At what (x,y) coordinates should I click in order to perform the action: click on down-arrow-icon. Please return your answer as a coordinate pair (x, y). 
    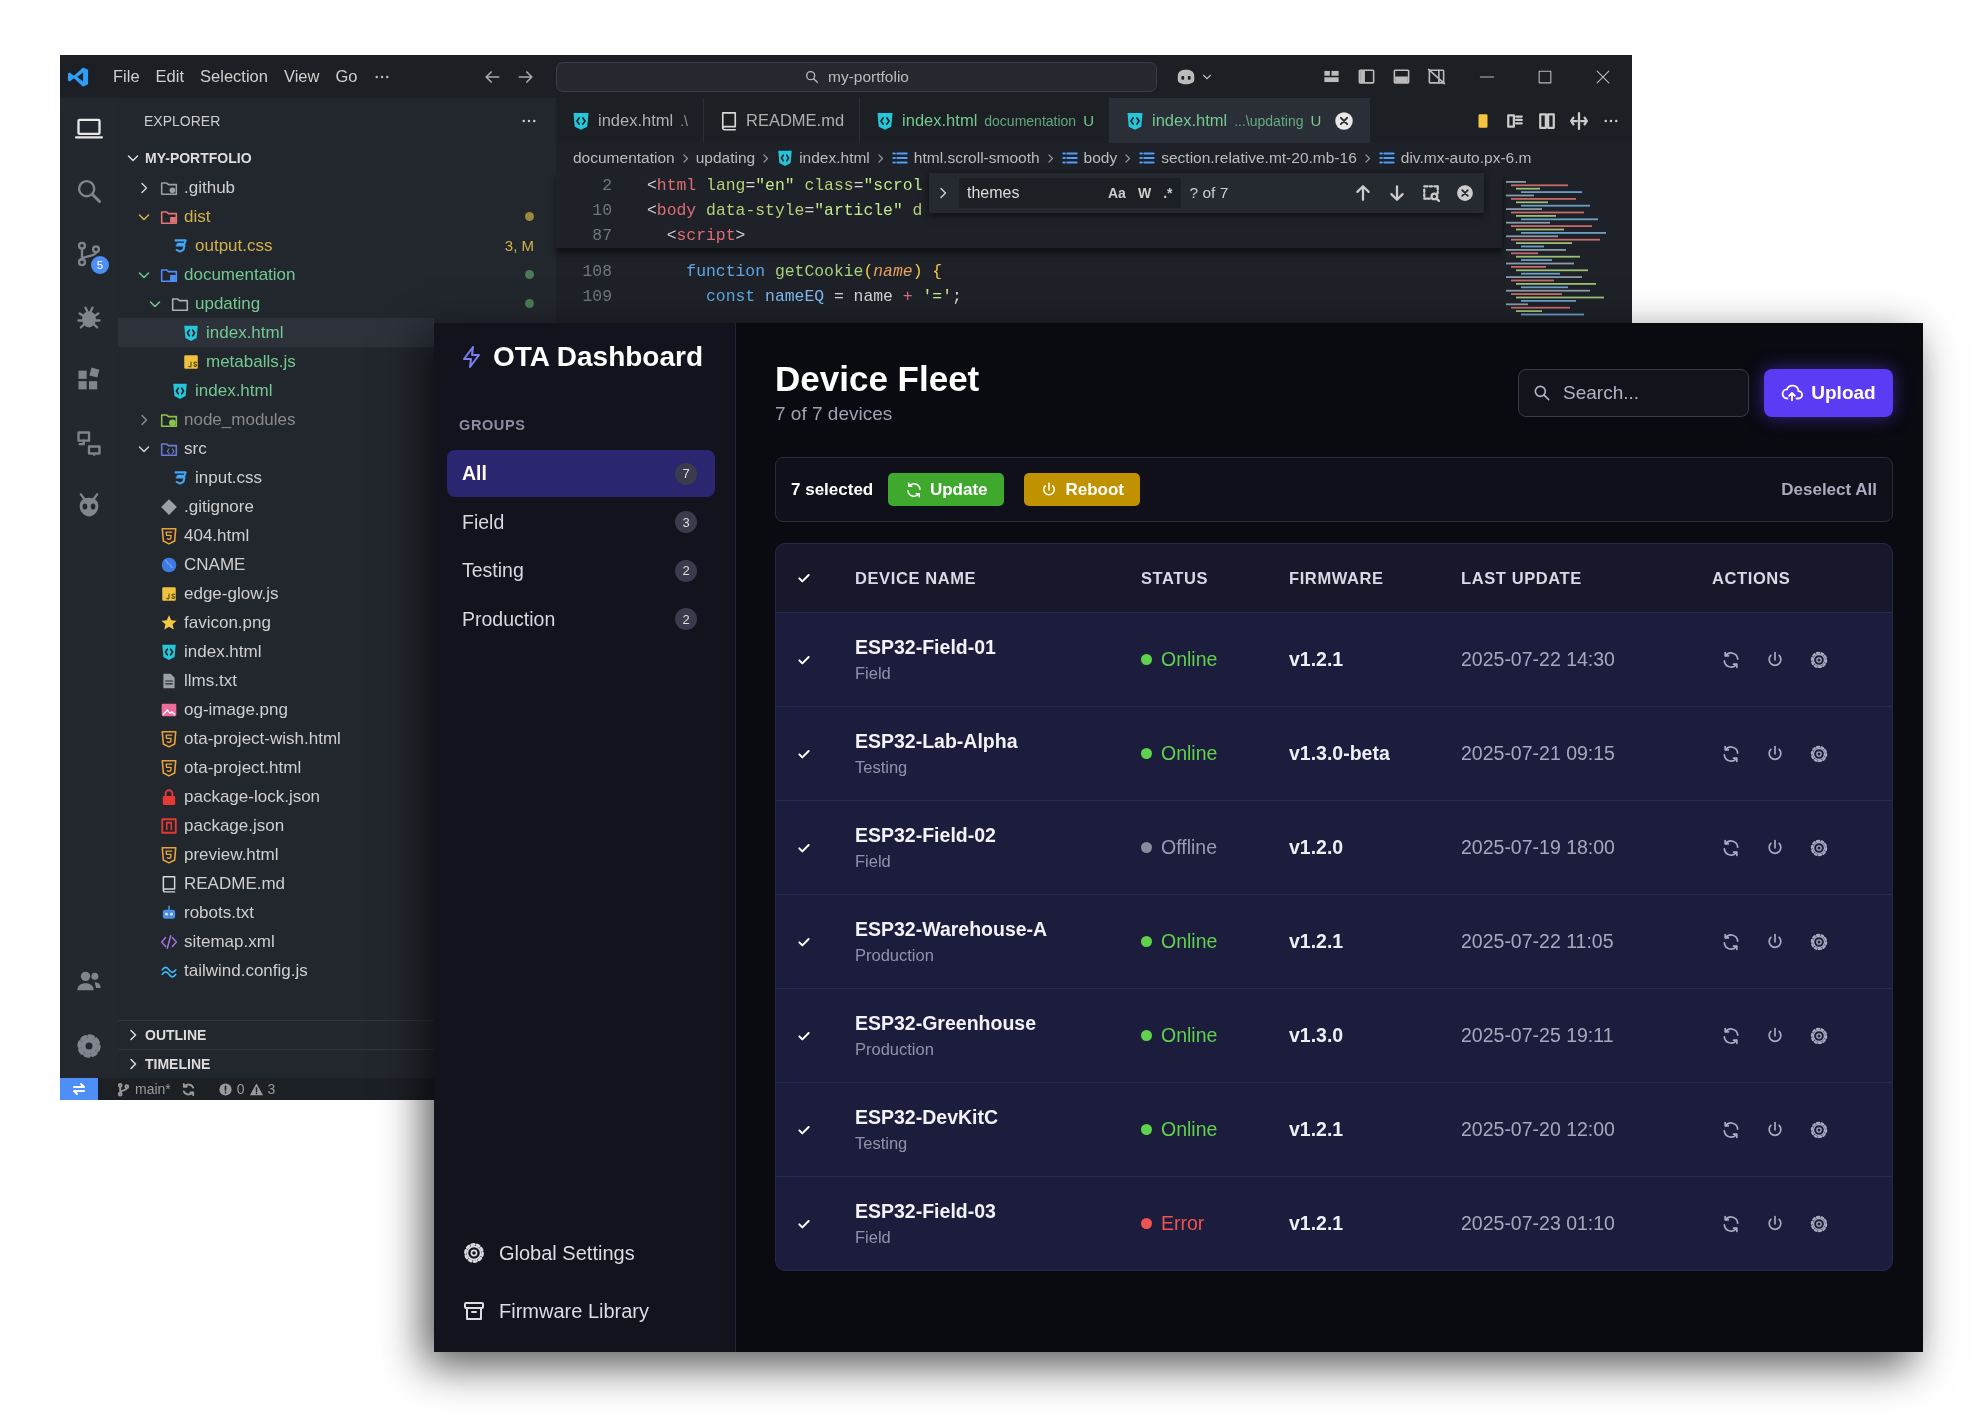
    Looking at the image, I should click on (1397, 193).